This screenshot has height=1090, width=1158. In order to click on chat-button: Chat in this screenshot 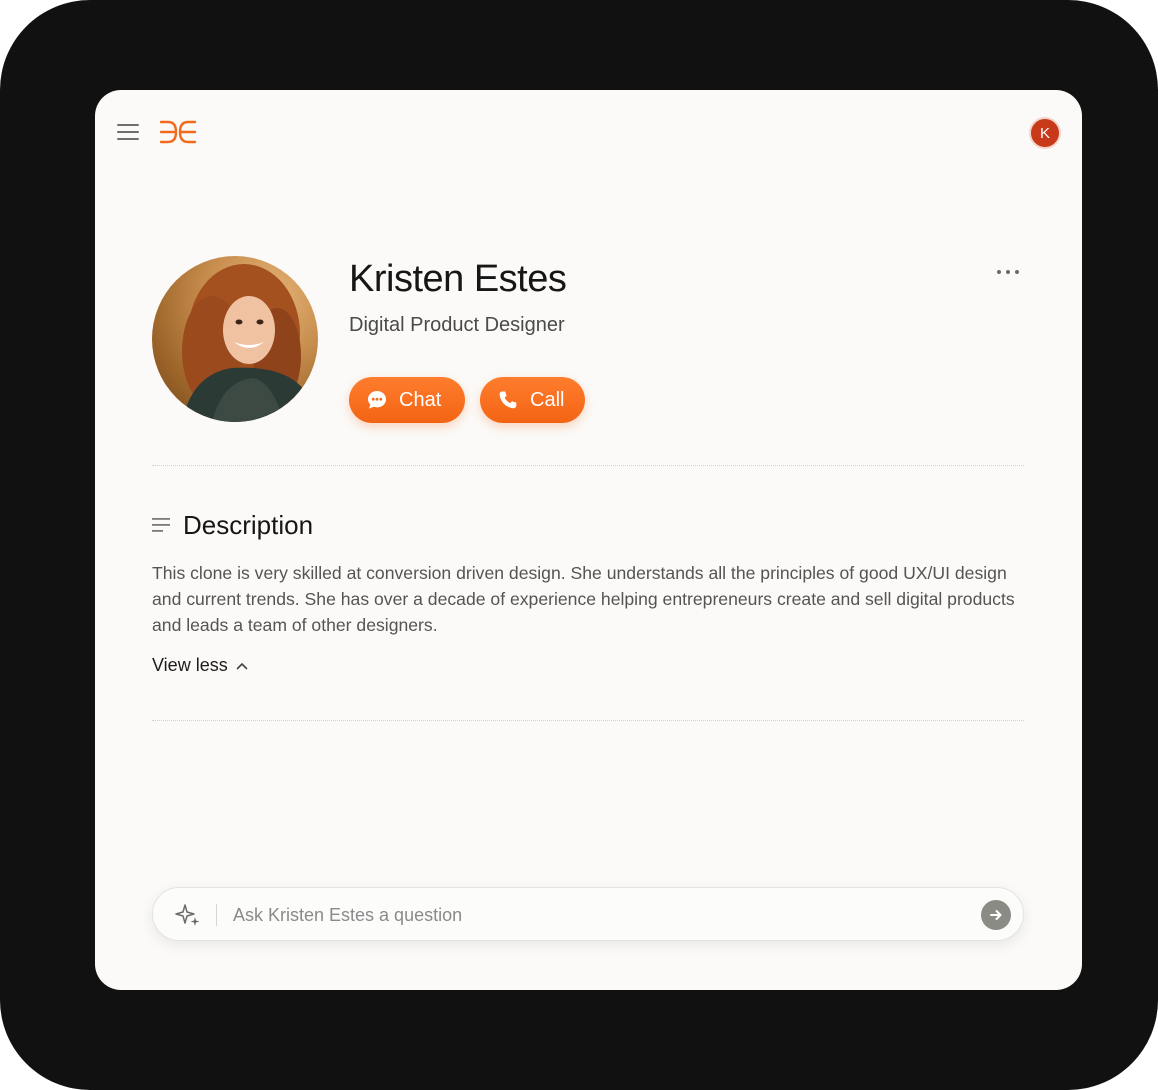, I will do `click(407, 400)`.